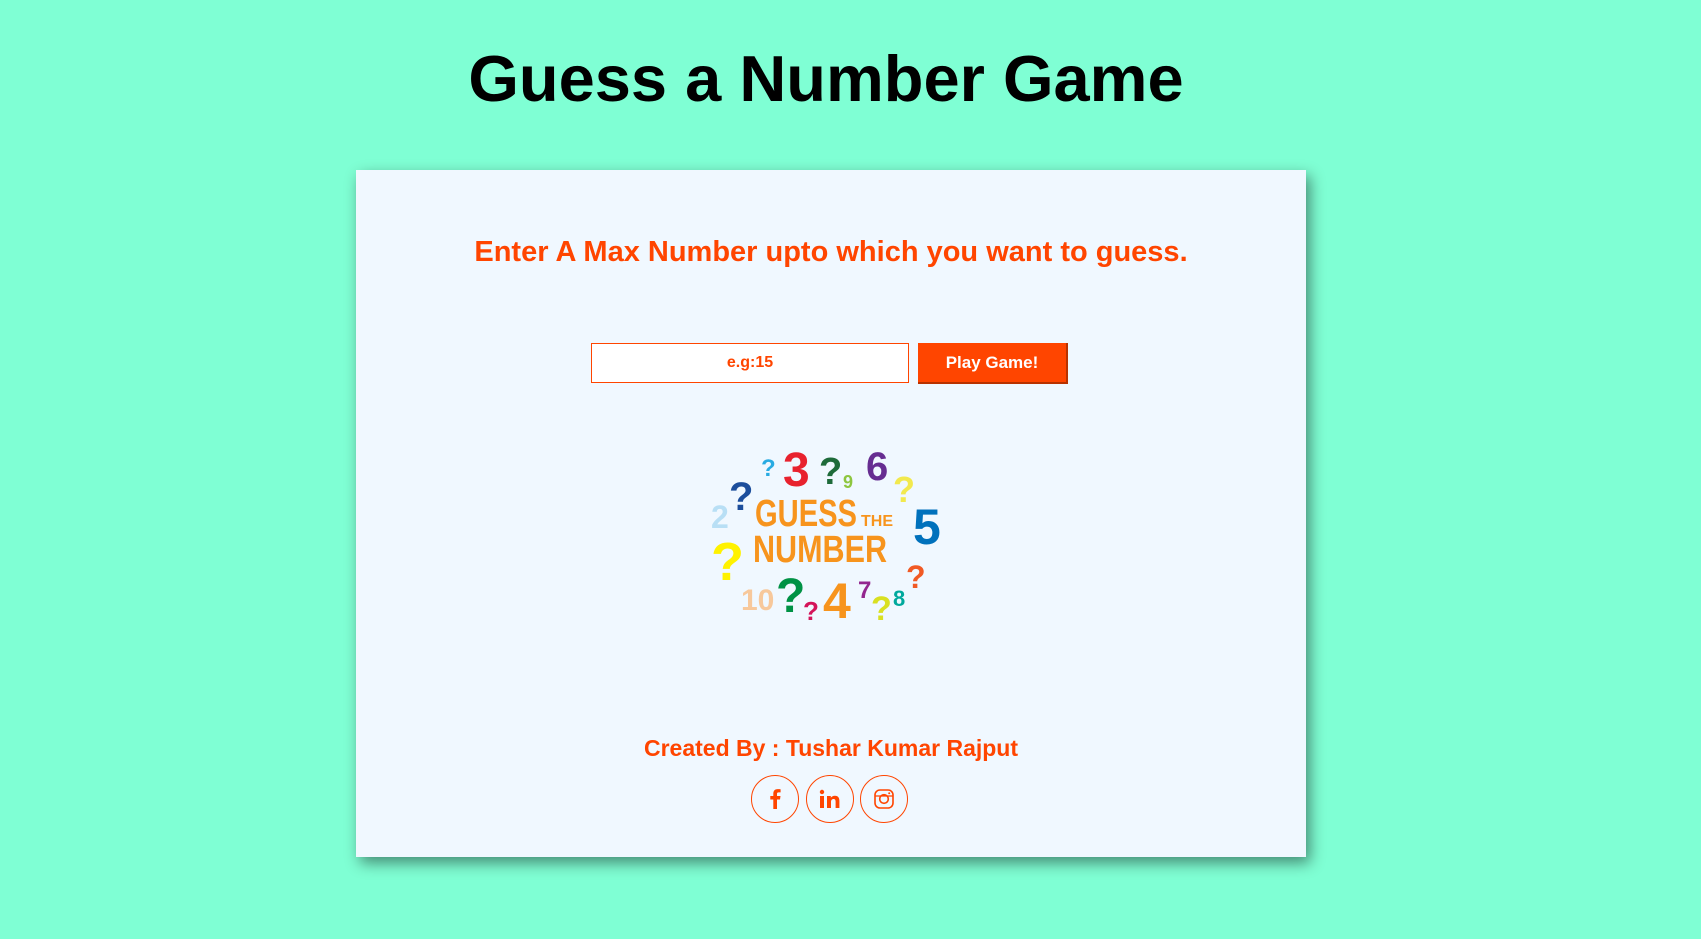 Image resolution: width=1701 pixels, height=939 pixels. I want to click on linkedin-icon, so click(830, 799).